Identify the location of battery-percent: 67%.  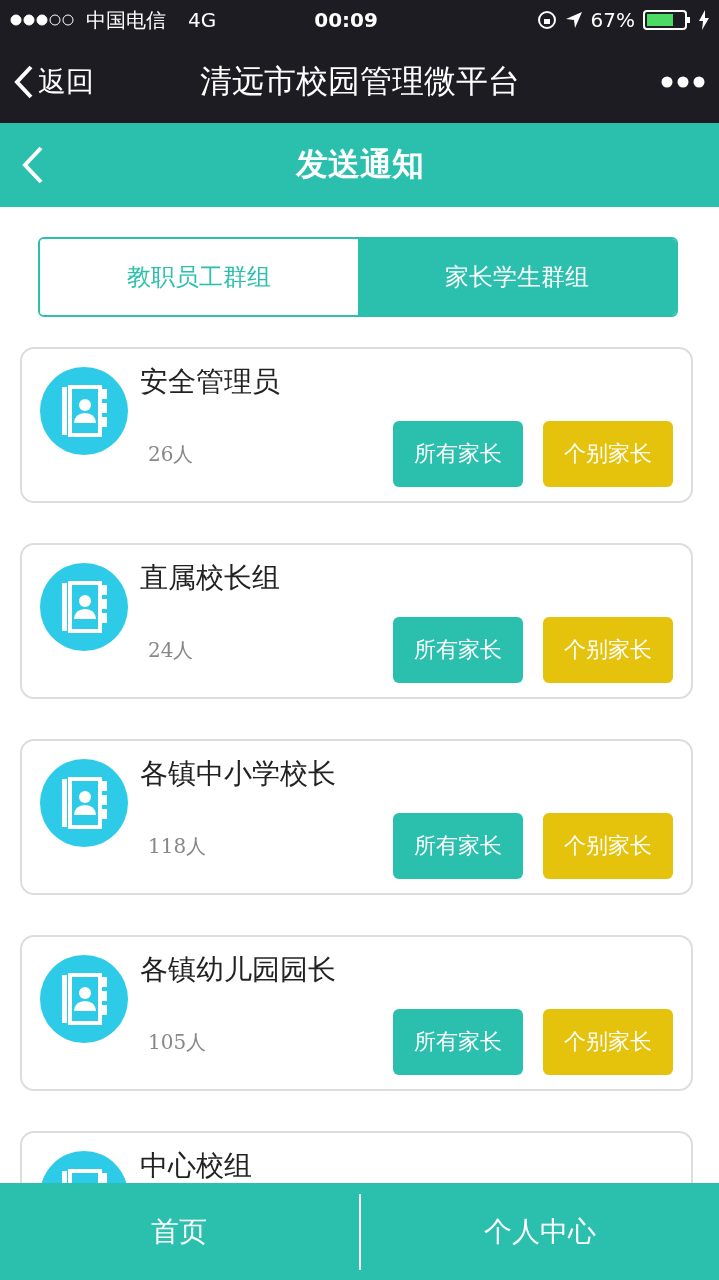
(612, 20).